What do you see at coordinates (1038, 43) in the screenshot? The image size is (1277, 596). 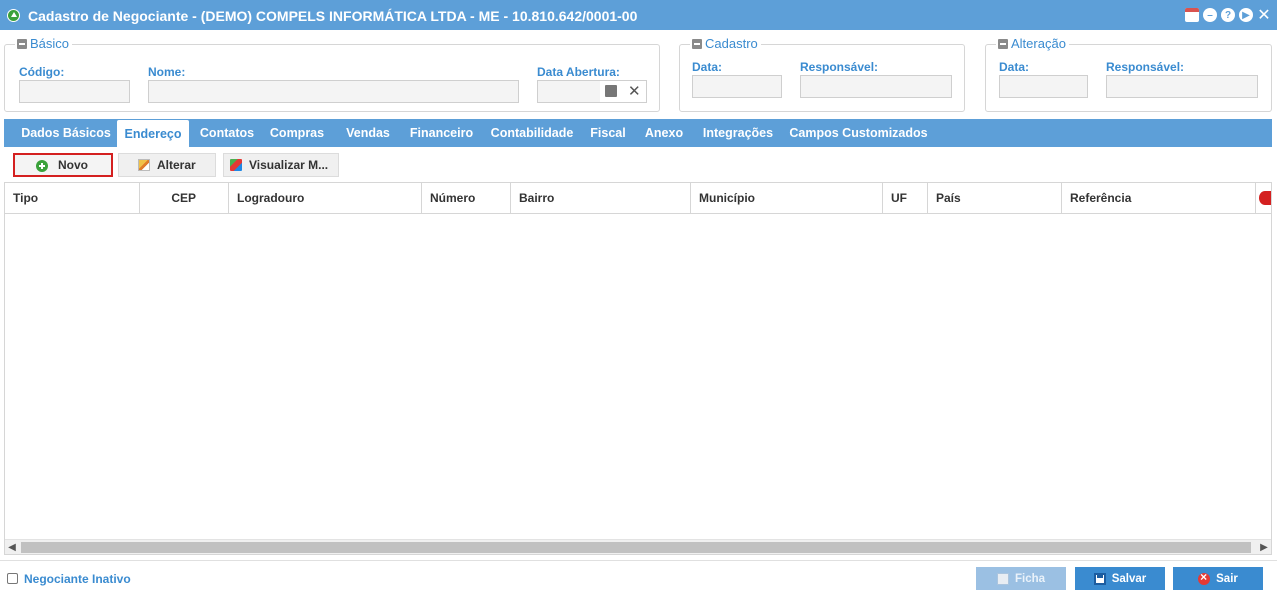 I see `alteracao-legend-label: Alteração` at bounding box center [1038, 43].